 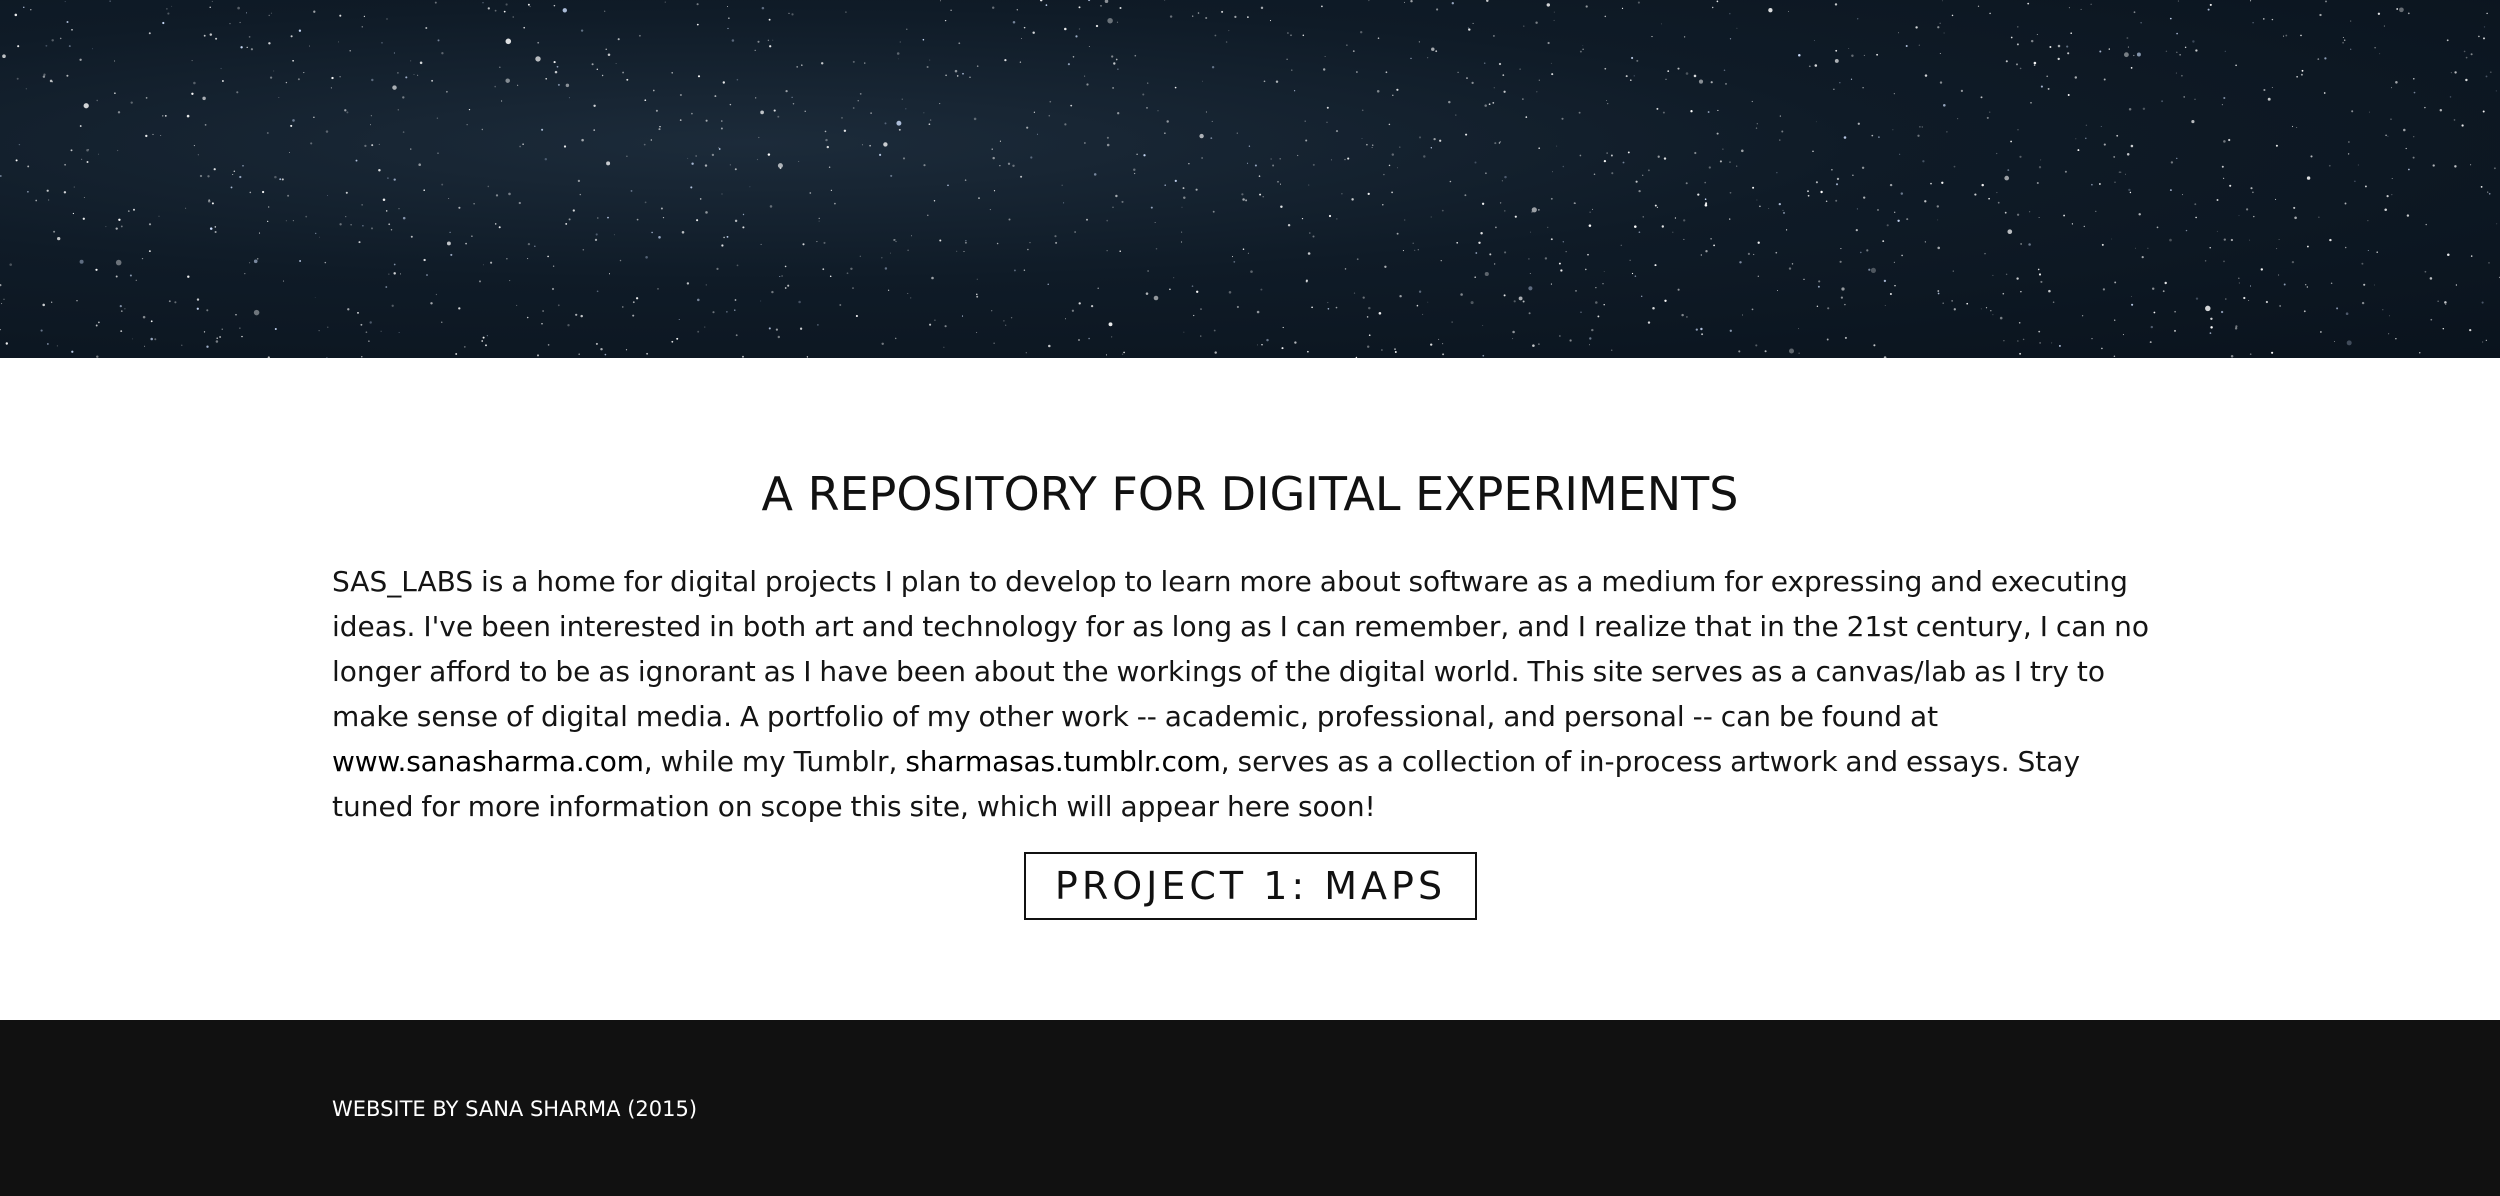 I want to click on project-maps-button: PROJECT 1: MAPS, so click(x=1250, y=886).